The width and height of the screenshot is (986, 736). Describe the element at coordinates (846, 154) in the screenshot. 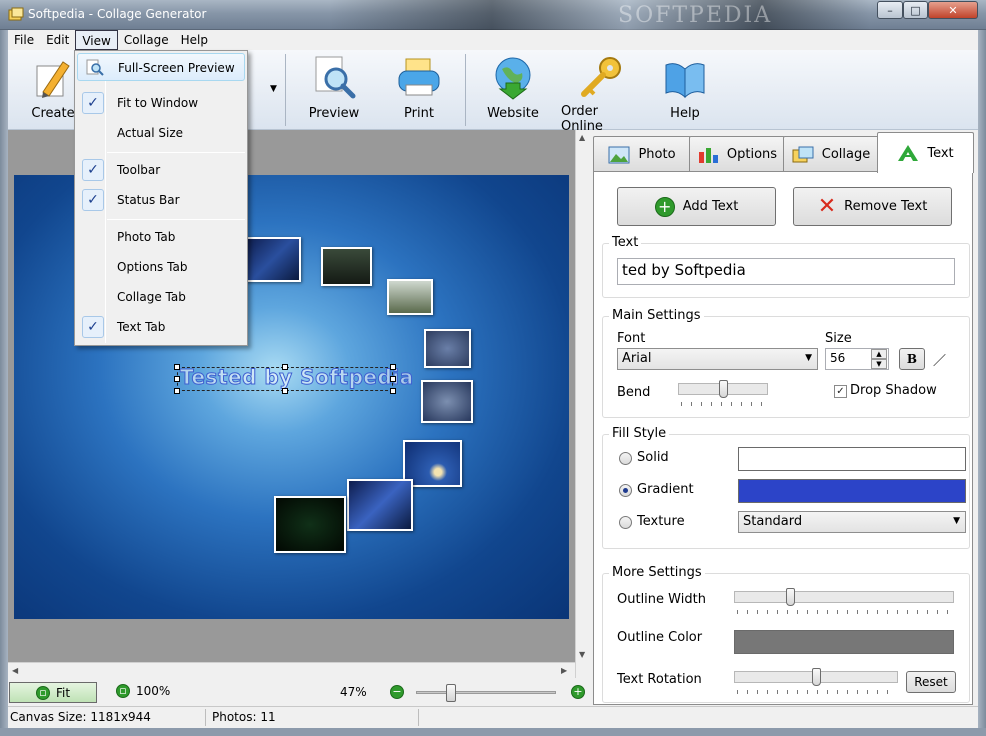

I see `tab-collage-label: Collage` at that location.